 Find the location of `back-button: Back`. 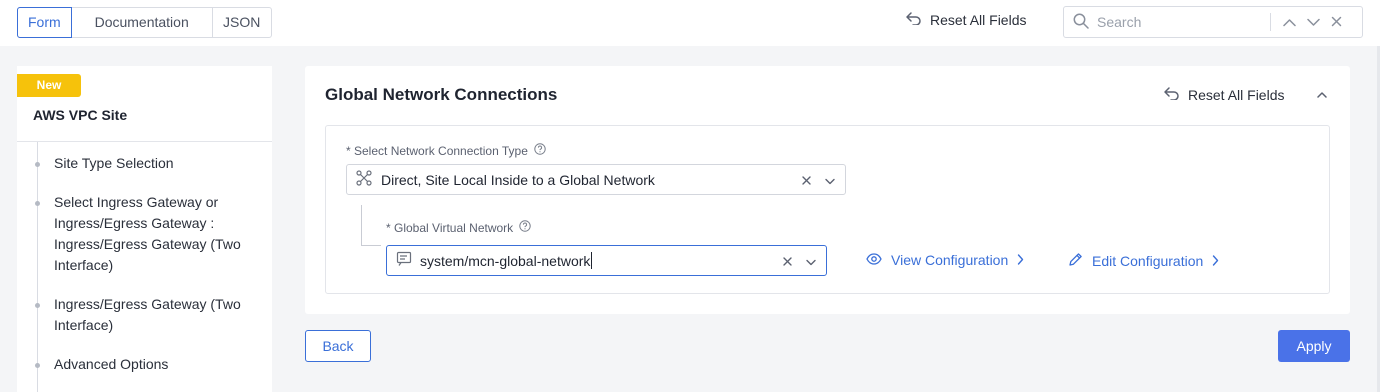

back-button: Back is located at coordinates (338, 346).